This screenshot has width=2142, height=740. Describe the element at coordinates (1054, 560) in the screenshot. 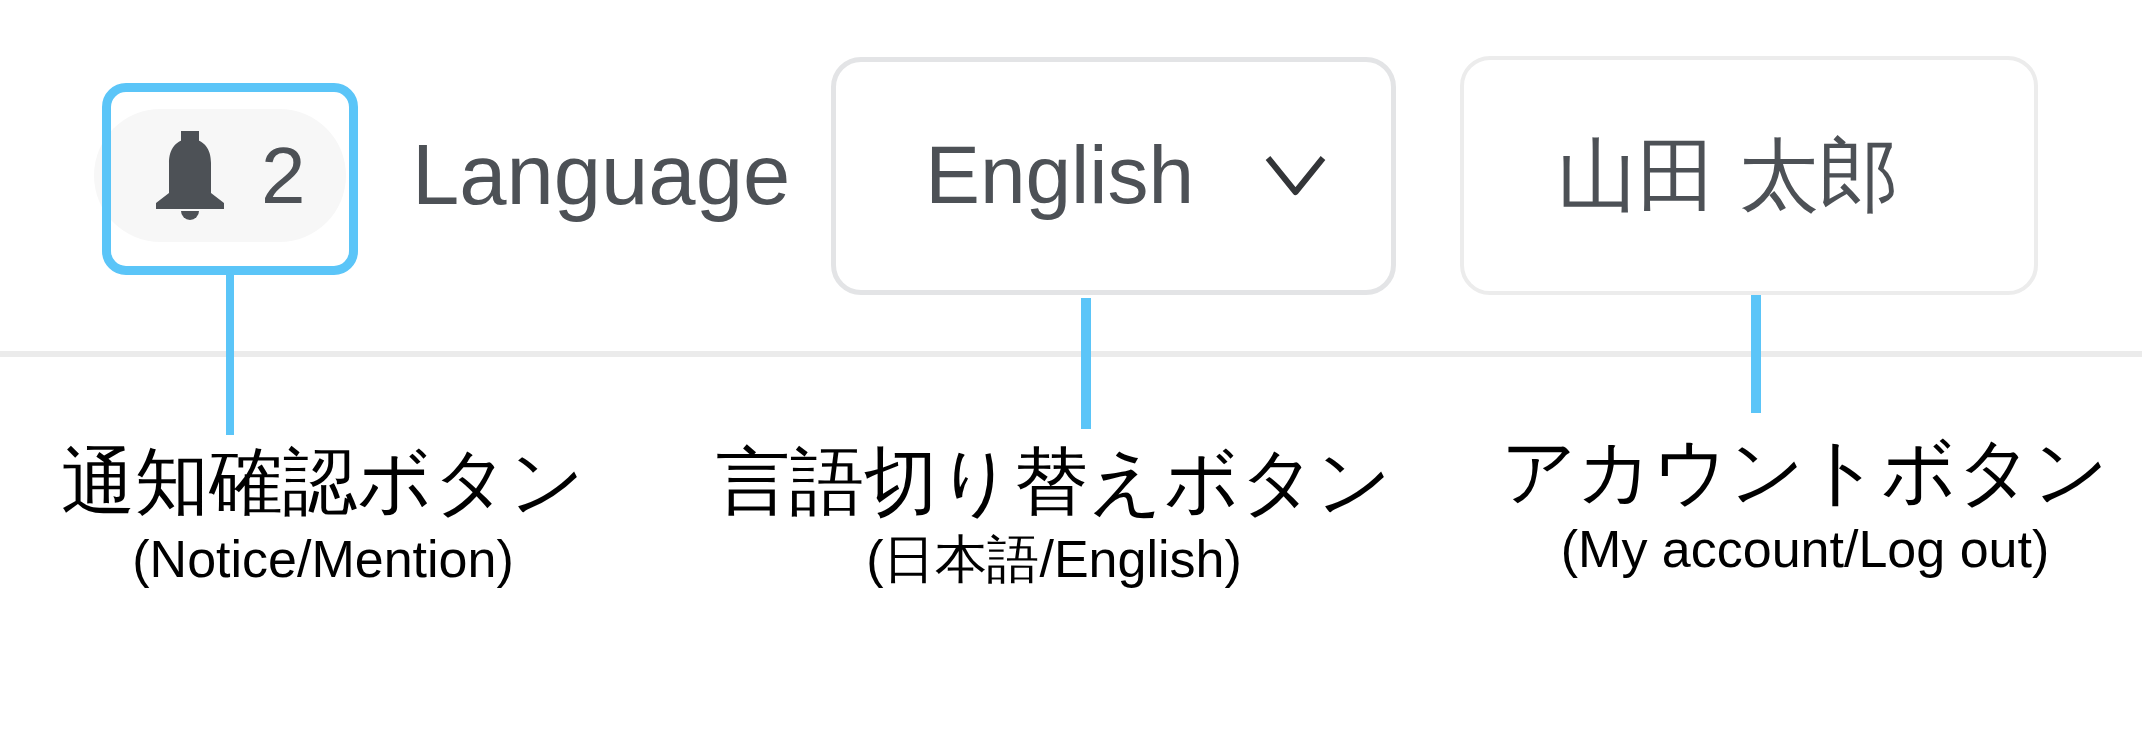

I see `annotation-subtitle: (日本語/English)` at that location.